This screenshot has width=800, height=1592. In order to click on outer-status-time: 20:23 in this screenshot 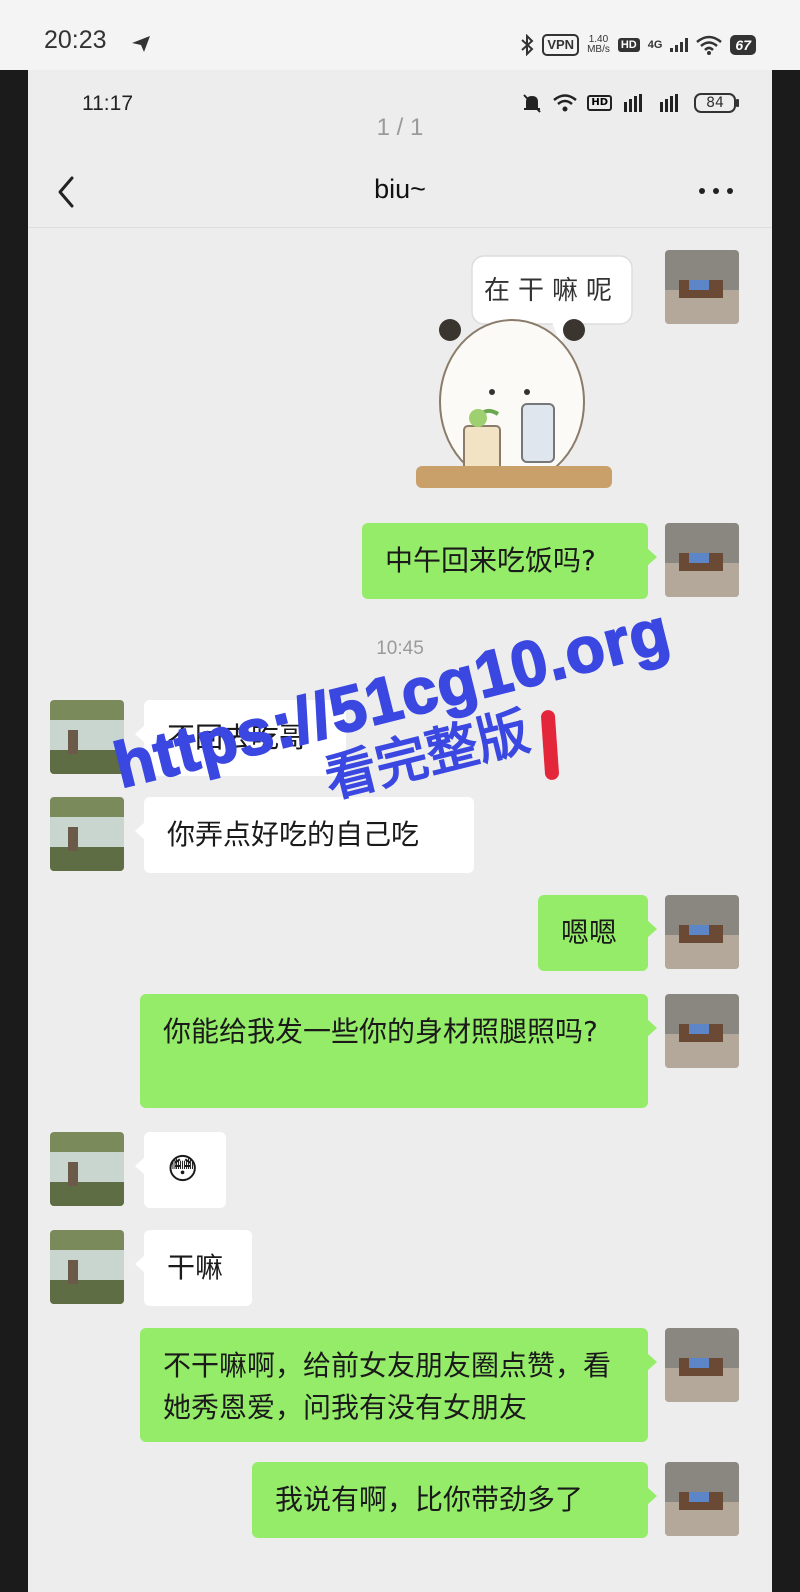, I will do `click(75, 40)`.